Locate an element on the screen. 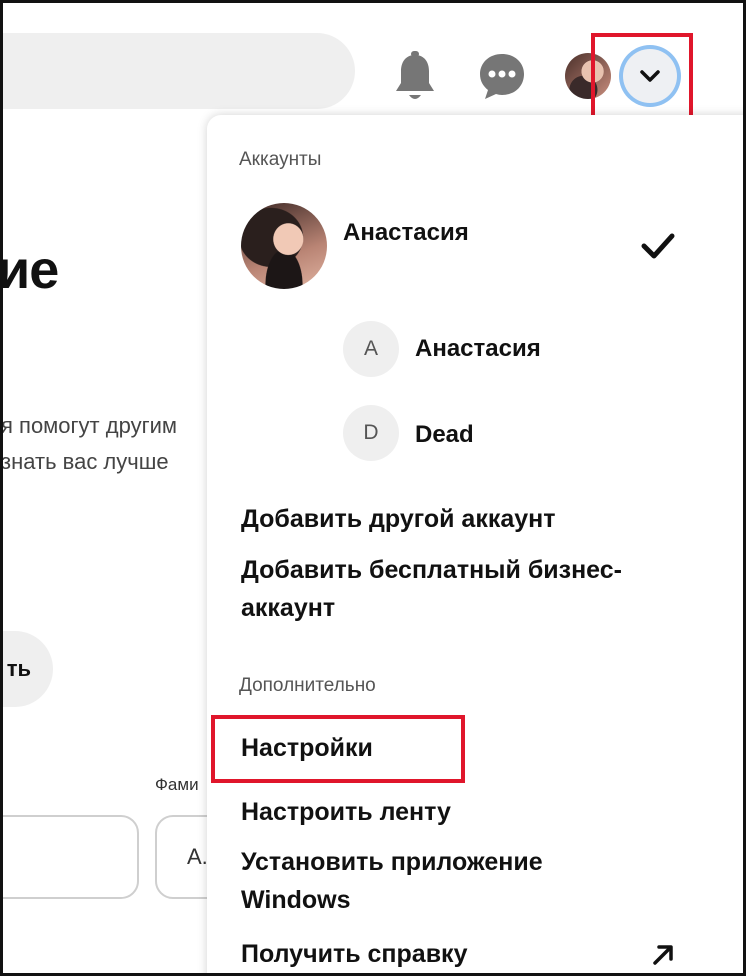 This screenshot has width=746, height=976. search-bar is located at coordinates (179, 71).